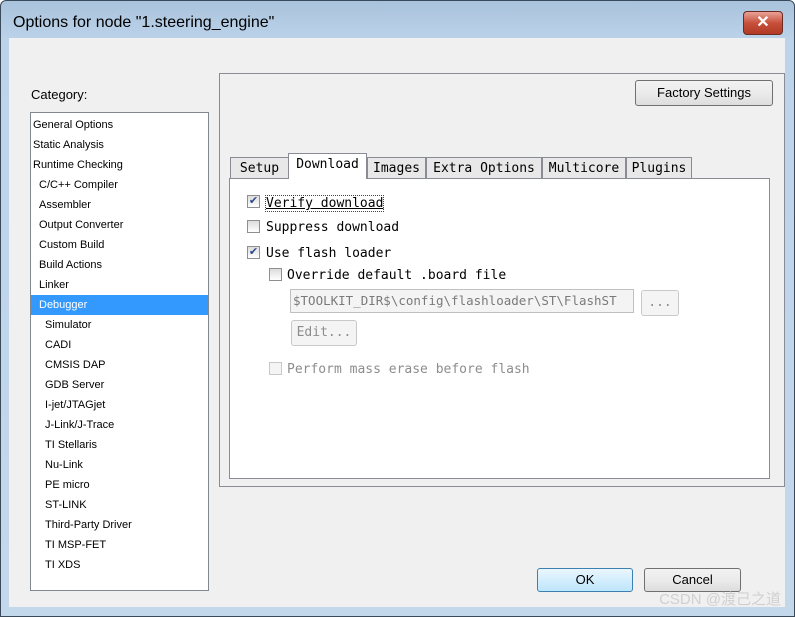 The image size is (795, 617). What do you see at coordinates (253, 252) in the screenshot?
I see `use-flash-loader-checkbox: ✔` at bounding box center [253, 252].